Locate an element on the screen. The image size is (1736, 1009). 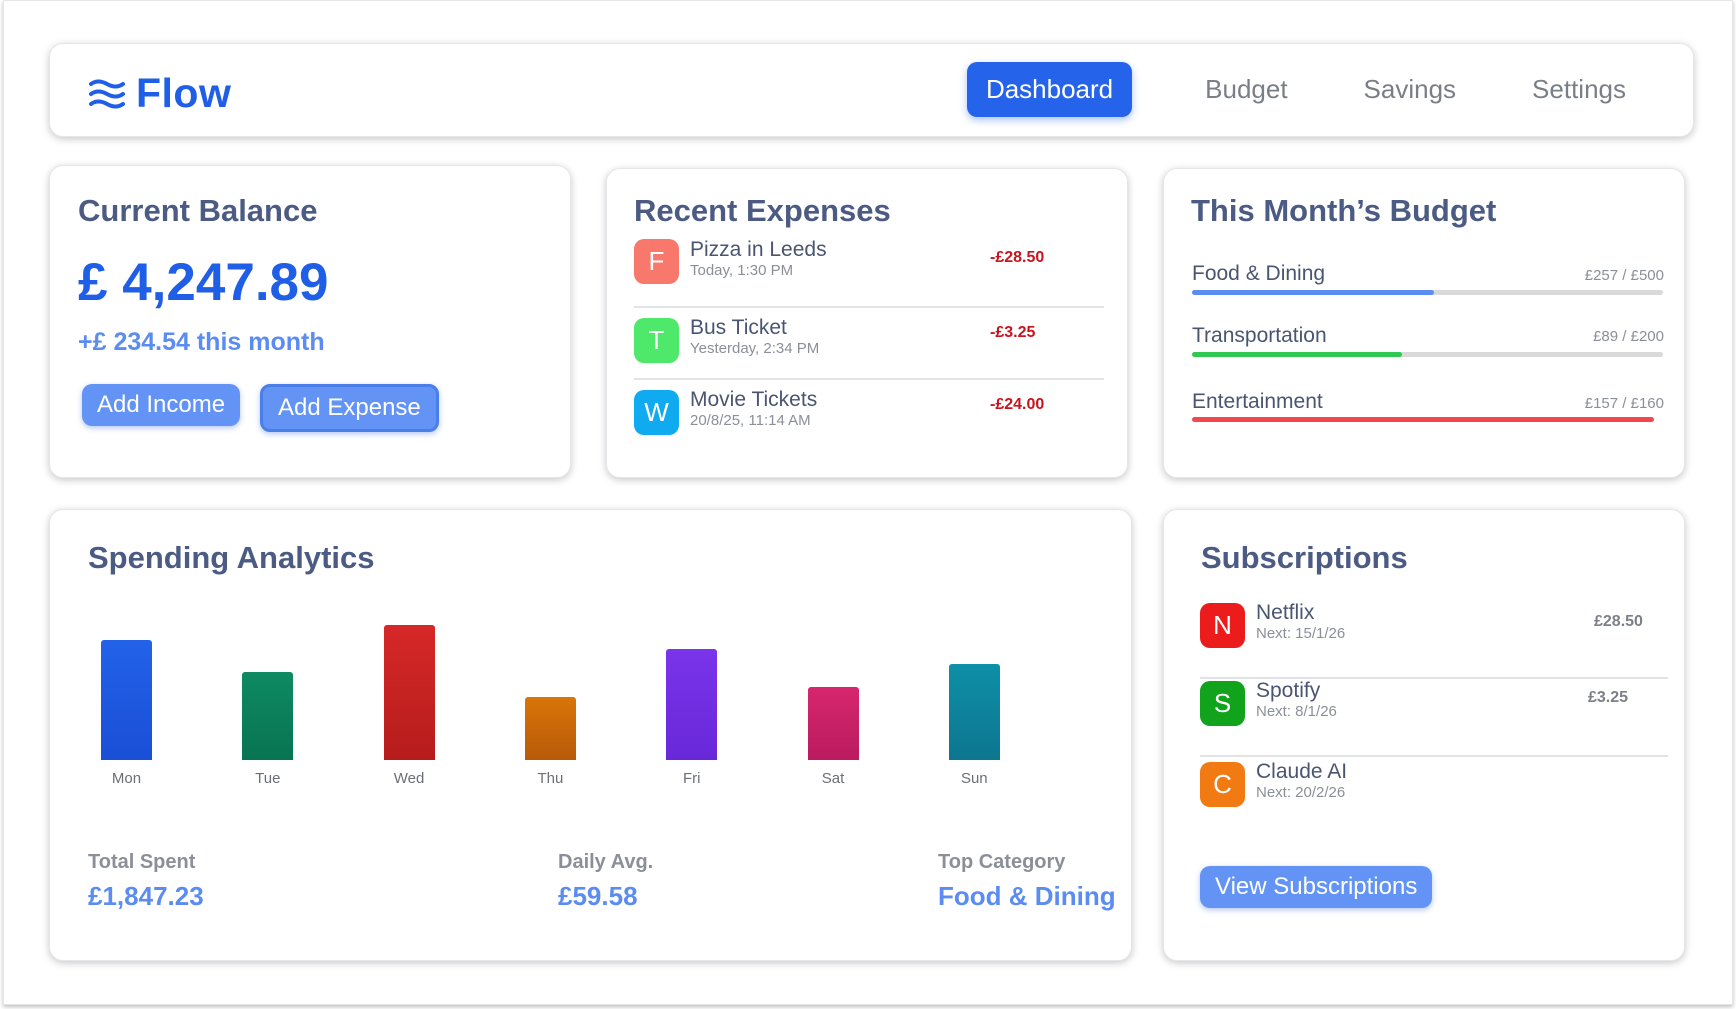
x-tick-label: Mon is located at coordinates (126, 778).